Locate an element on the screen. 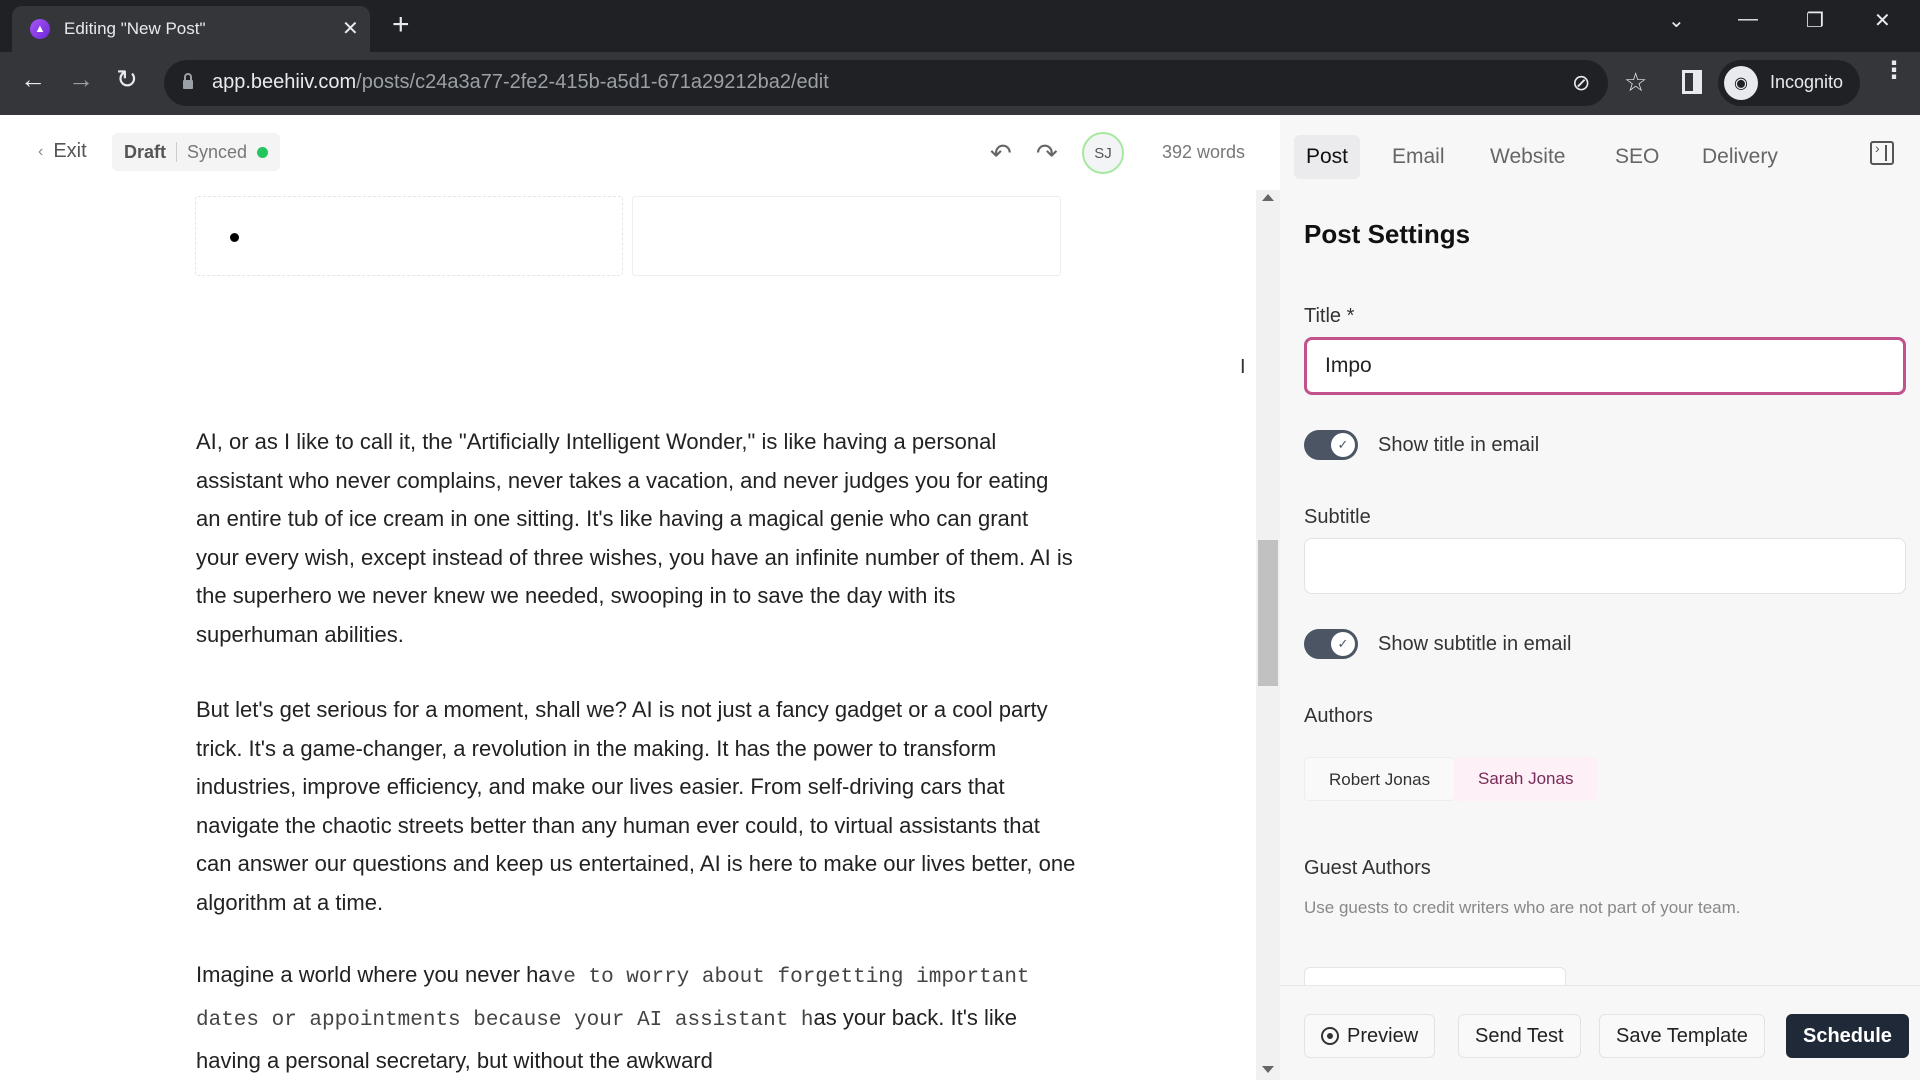  author-chip: Sarah Jonas is located at coordinates (1526, 779).